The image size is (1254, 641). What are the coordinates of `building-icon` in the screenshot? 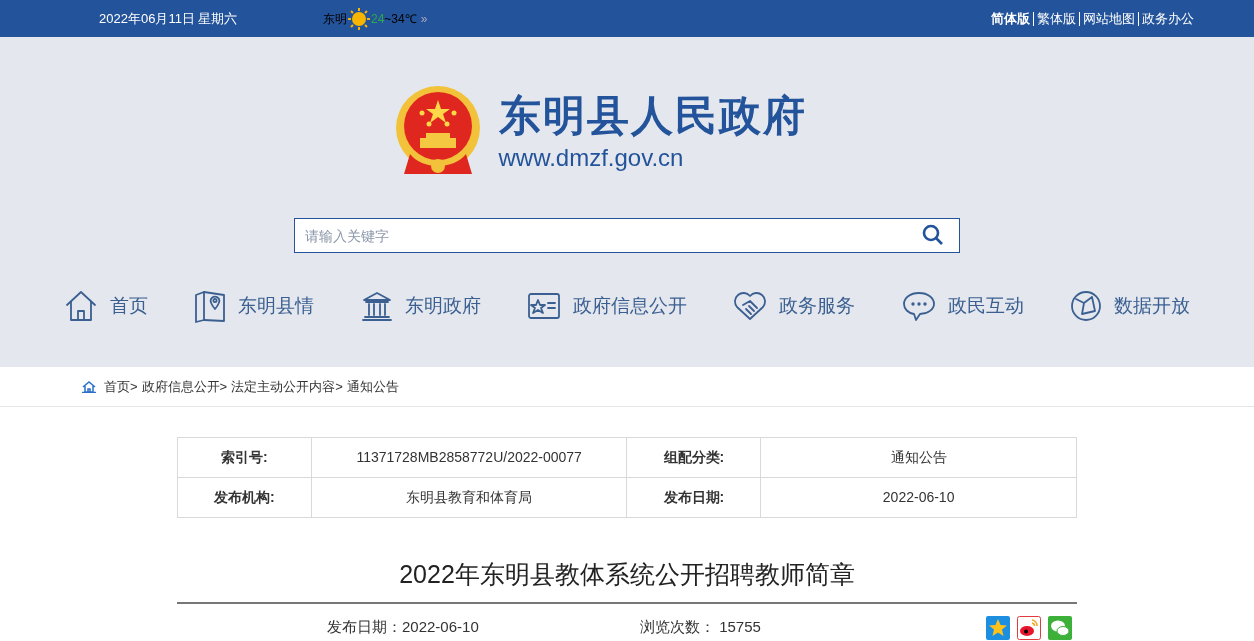 It's located at (376, 306).